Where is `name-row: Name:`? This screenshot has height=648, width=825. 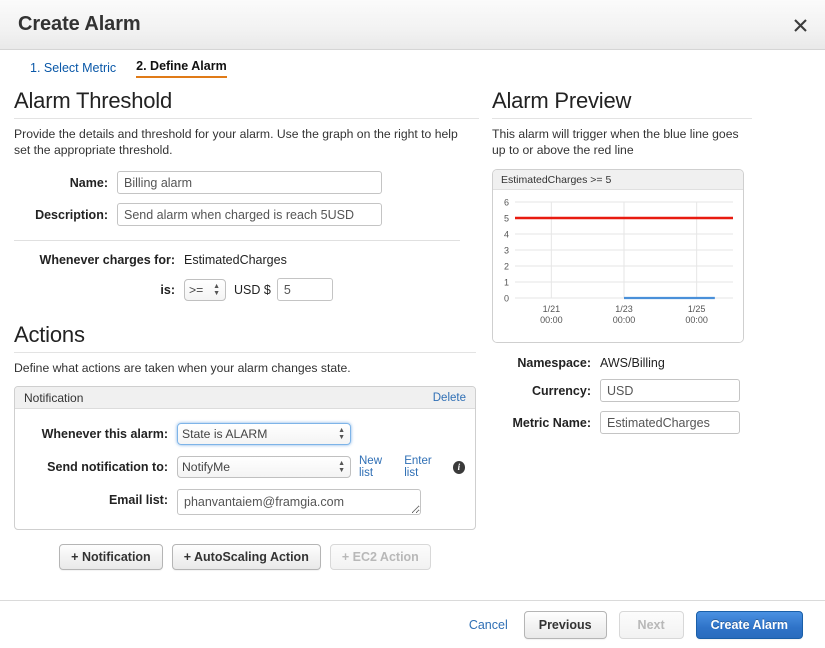 name-row: Name: is located at coordinates (246, 182).